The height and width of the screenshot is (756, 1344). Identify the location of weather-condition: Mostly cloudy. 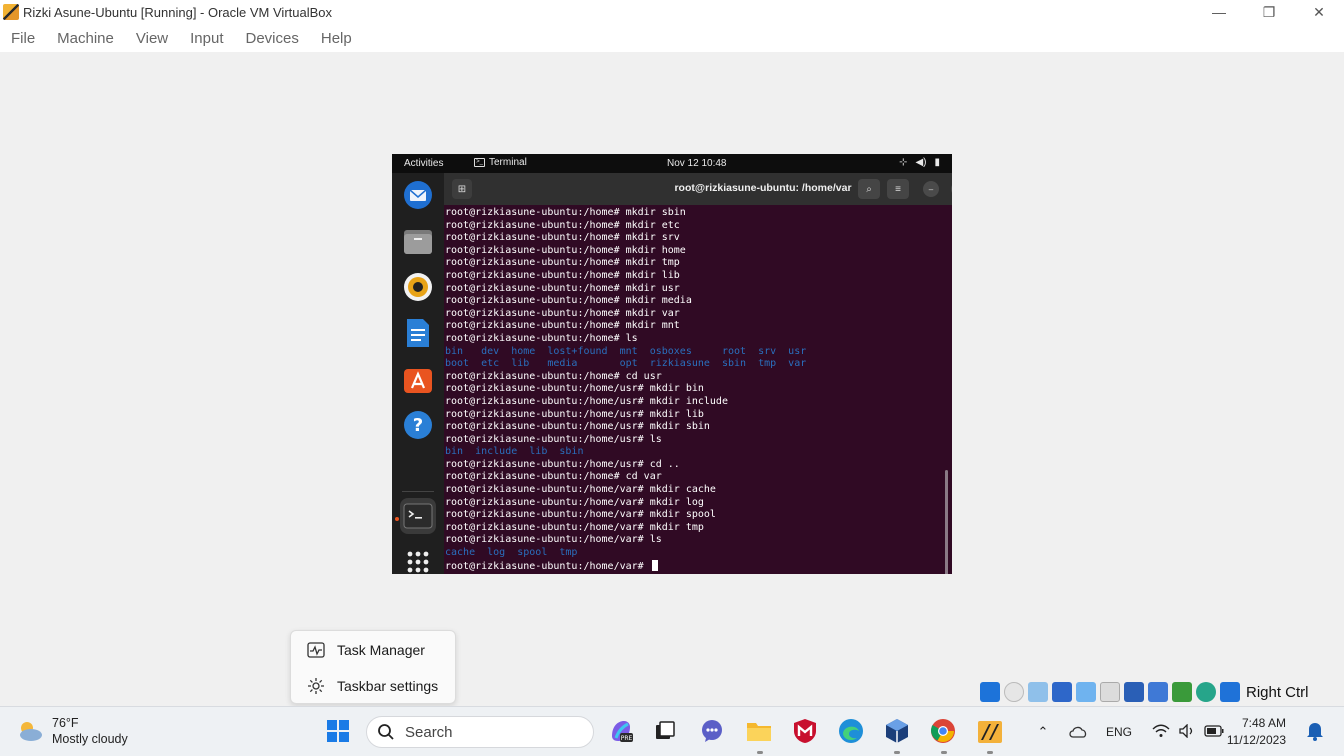
(90, 739).